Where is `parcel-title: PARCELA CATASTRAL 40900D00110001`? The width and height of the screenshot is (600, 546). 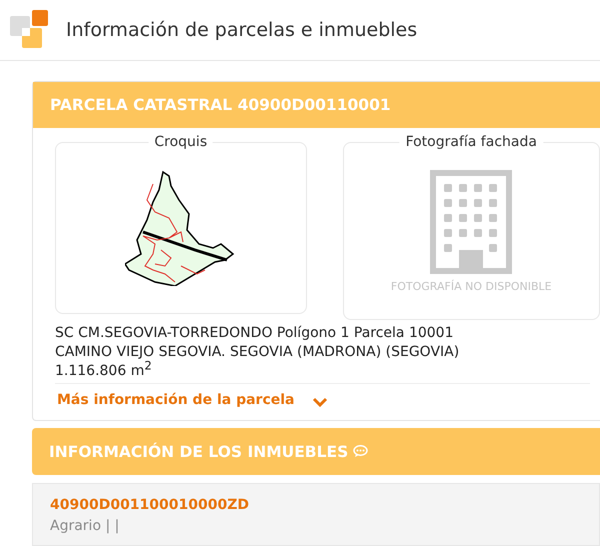
parcel-title: PARCELA CATASTRAL 40900D00110001 is located at coordinates (220, 105).